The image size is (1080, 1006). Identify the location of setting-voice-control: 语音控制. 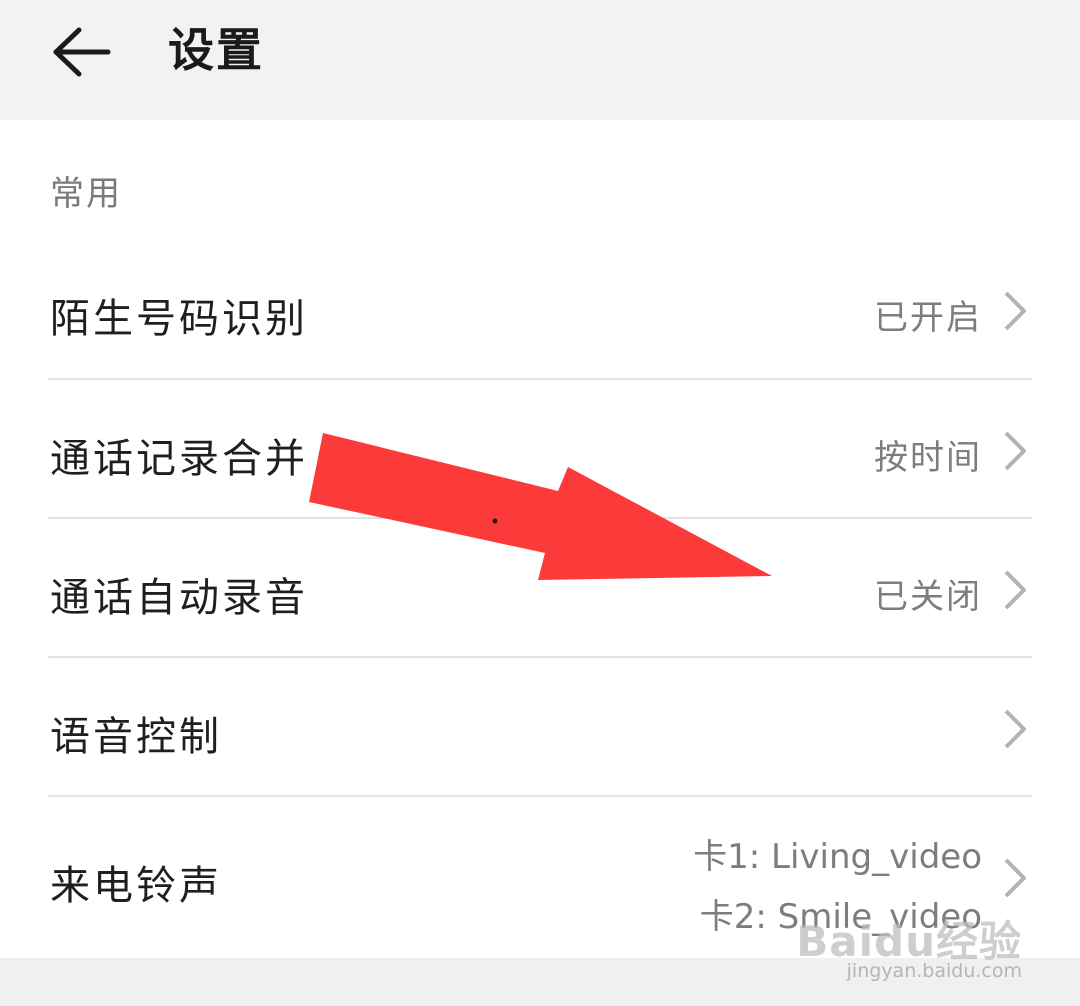
(540, 727).